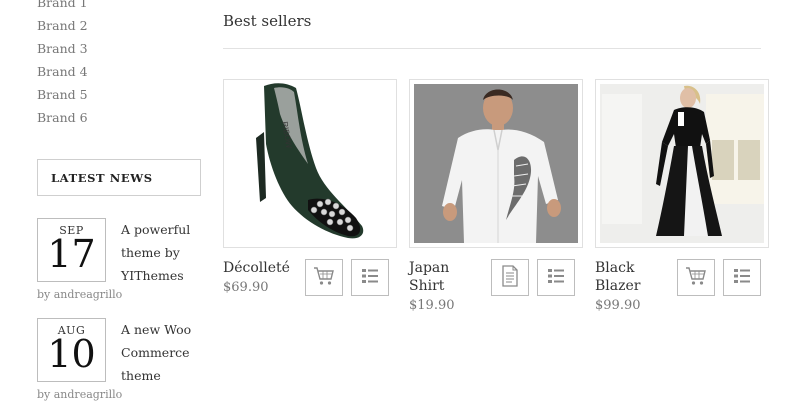  Describe the element at coordinates (634, 277) in the screenshot. I see `product-name: Black Blazer` at that location.